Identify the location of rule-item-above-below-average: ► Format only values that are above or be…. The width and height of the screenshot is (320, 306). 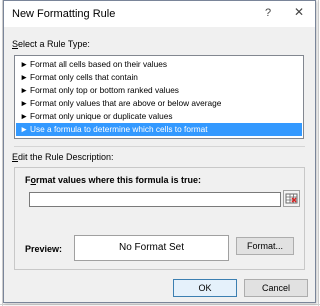
(159, 103).